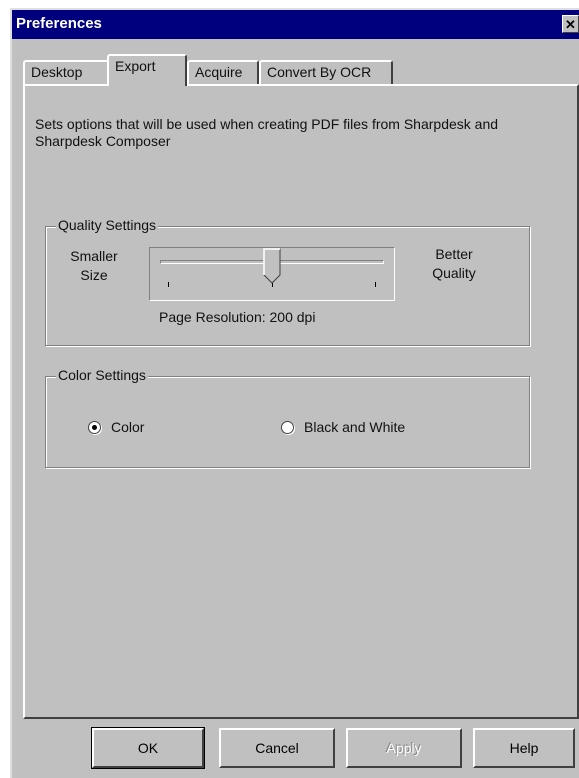 Image resolution: width=579 pixels, height=778 pixels. I want to click on radio-selected-icon, so click(94, 427).